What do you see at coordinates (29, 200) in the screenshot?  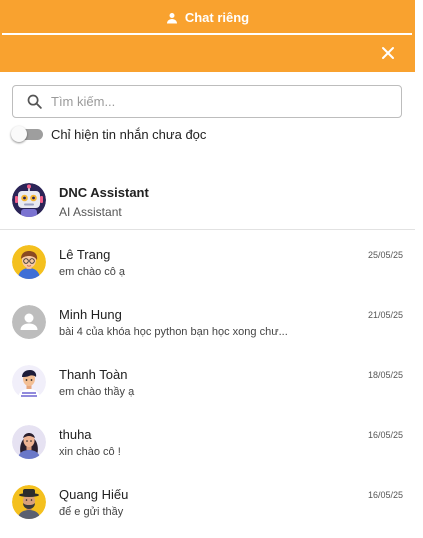 I see `robot-avatar` at bounding box center [29, 200].